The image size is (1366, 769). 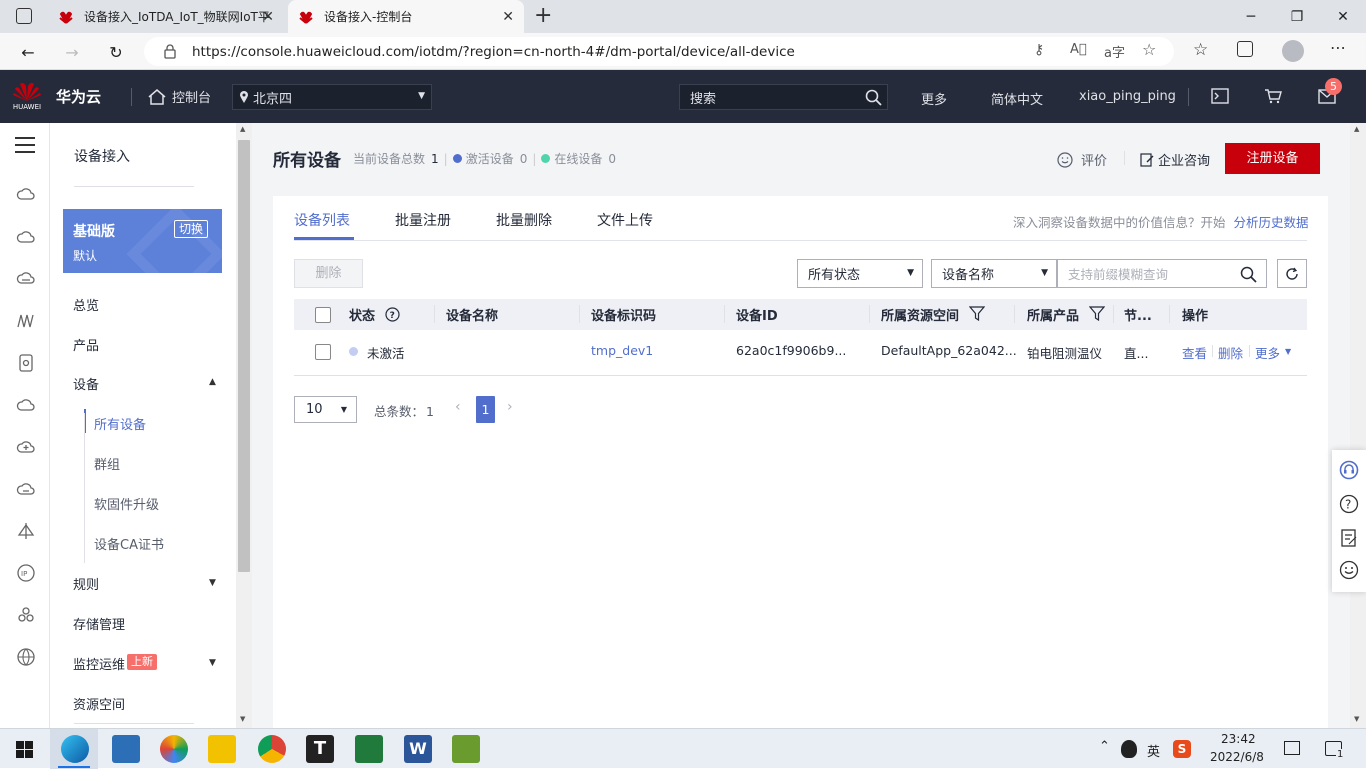 What do you see at coordinates (26, 321) in the screenshot?
I see `network-icon` at bounding box center [26, 321].